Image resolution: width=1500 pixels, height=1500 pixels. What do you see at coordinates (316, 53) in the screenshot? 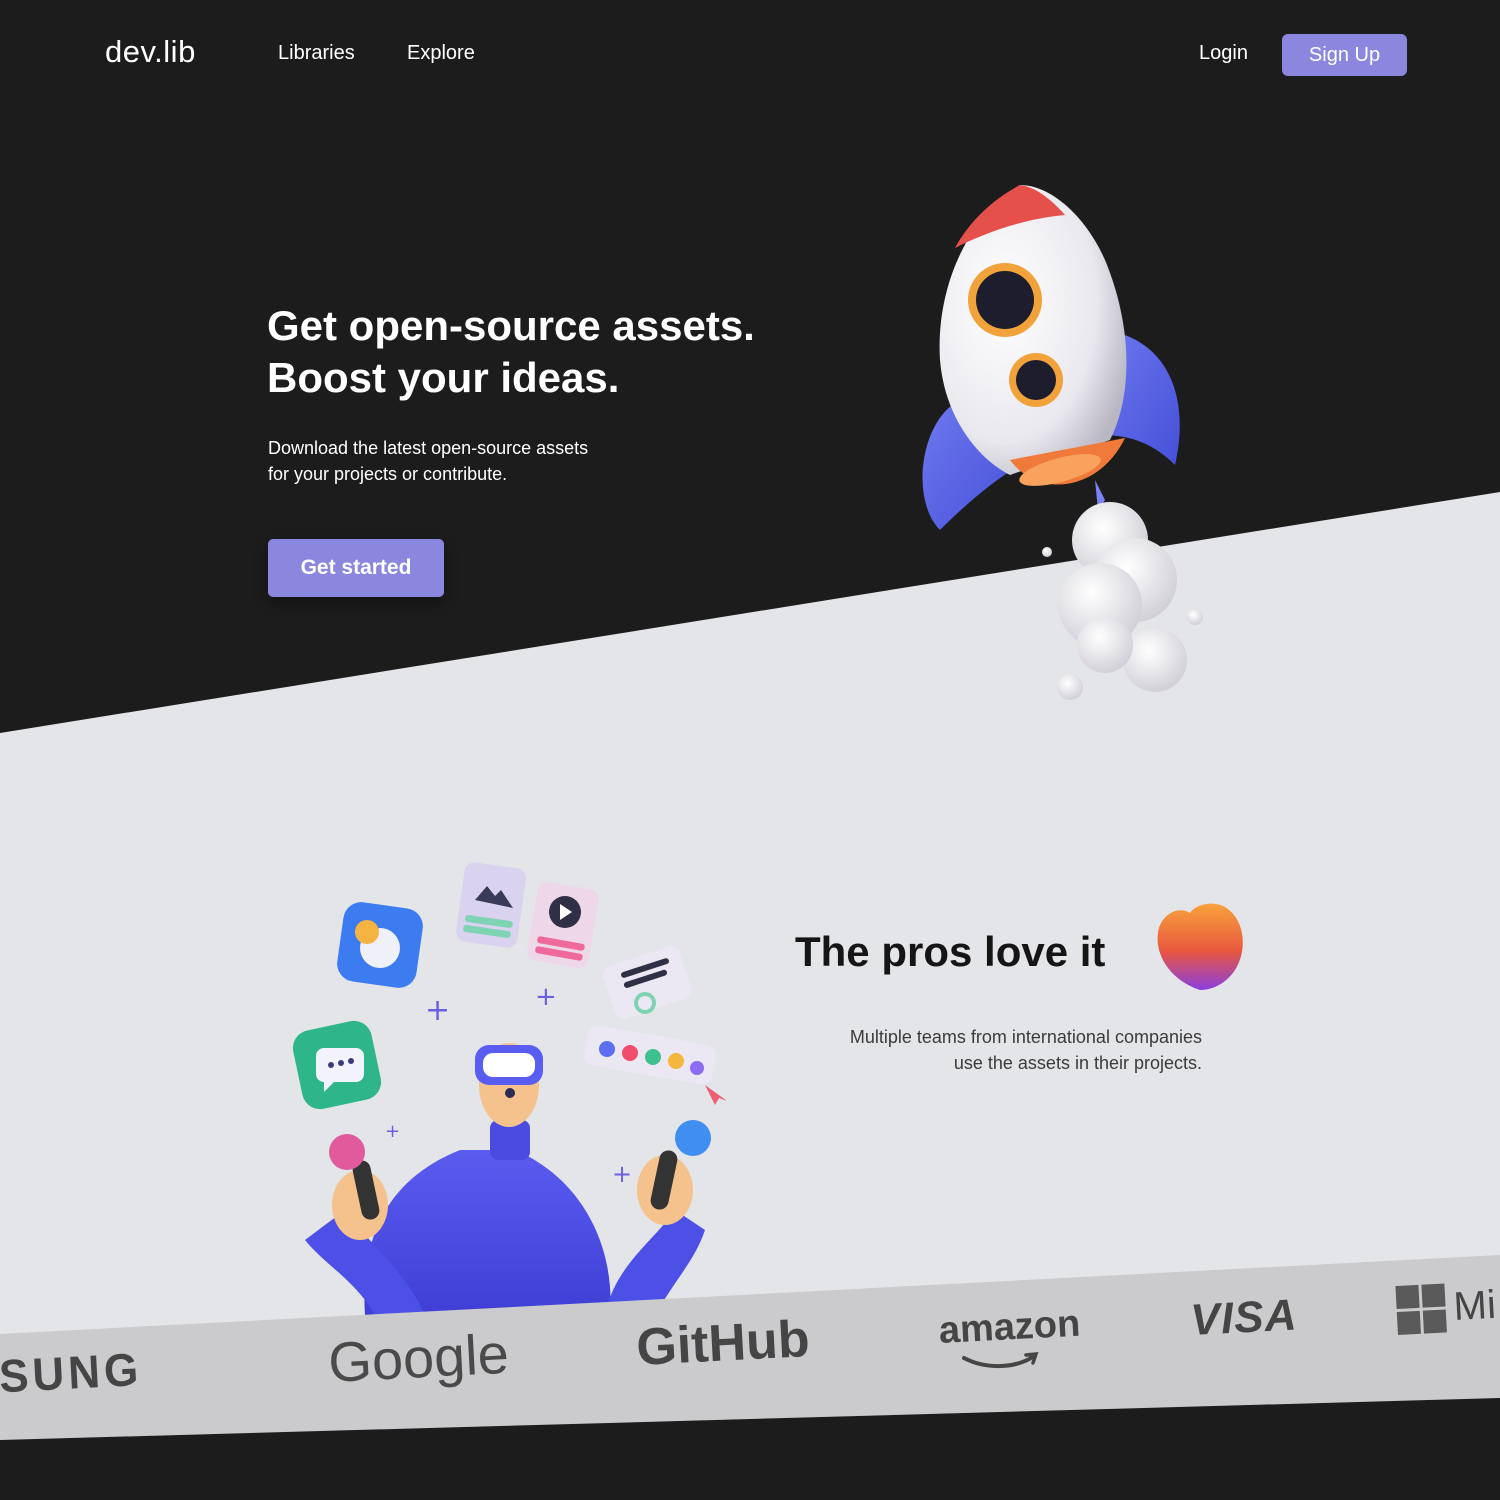
I see `nav-link-libraries: Libraries` at bounding box center [316, 53].